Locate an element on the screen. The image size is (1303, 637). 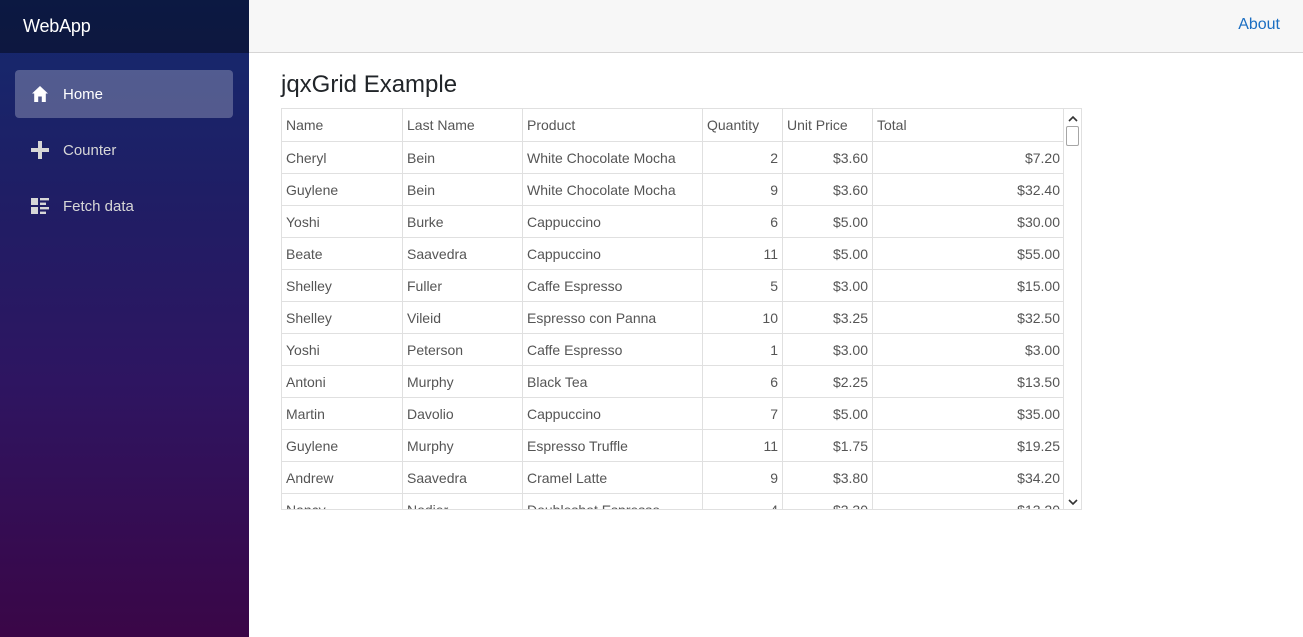
cell-total: $7.20 is located at coordinates (1042, 157).